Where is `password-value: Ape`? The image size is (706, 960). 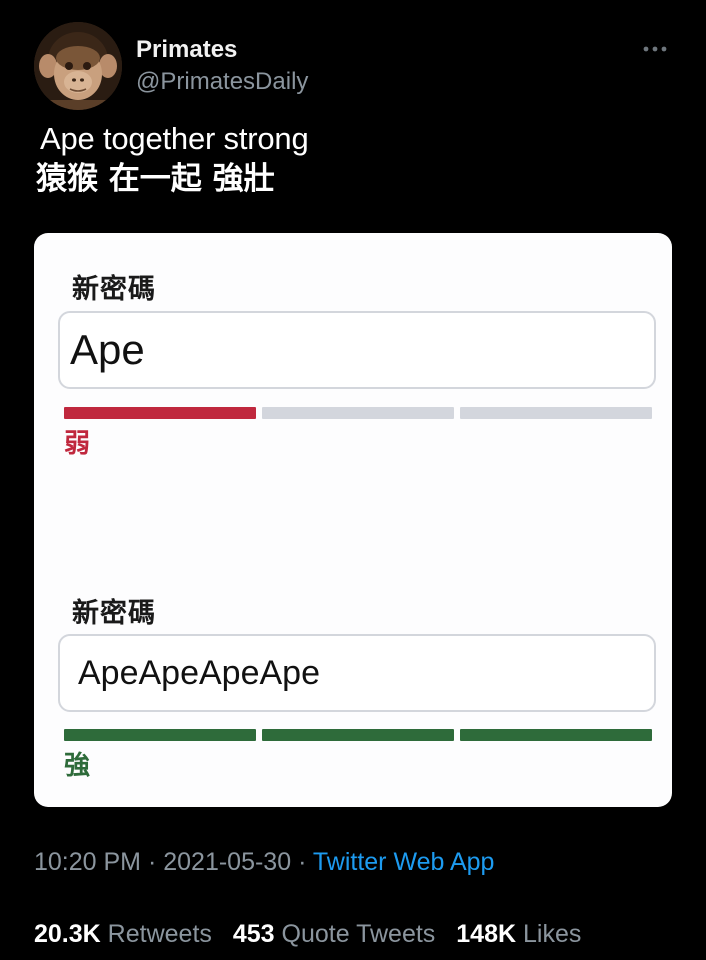
password-value: Ape is located at coordinates (107, 349).